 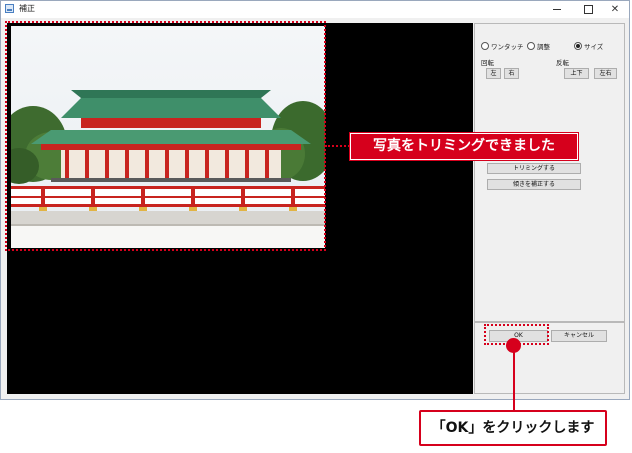 I want to click on flip-vertical-button: 上下, so click(x=576, y=73).